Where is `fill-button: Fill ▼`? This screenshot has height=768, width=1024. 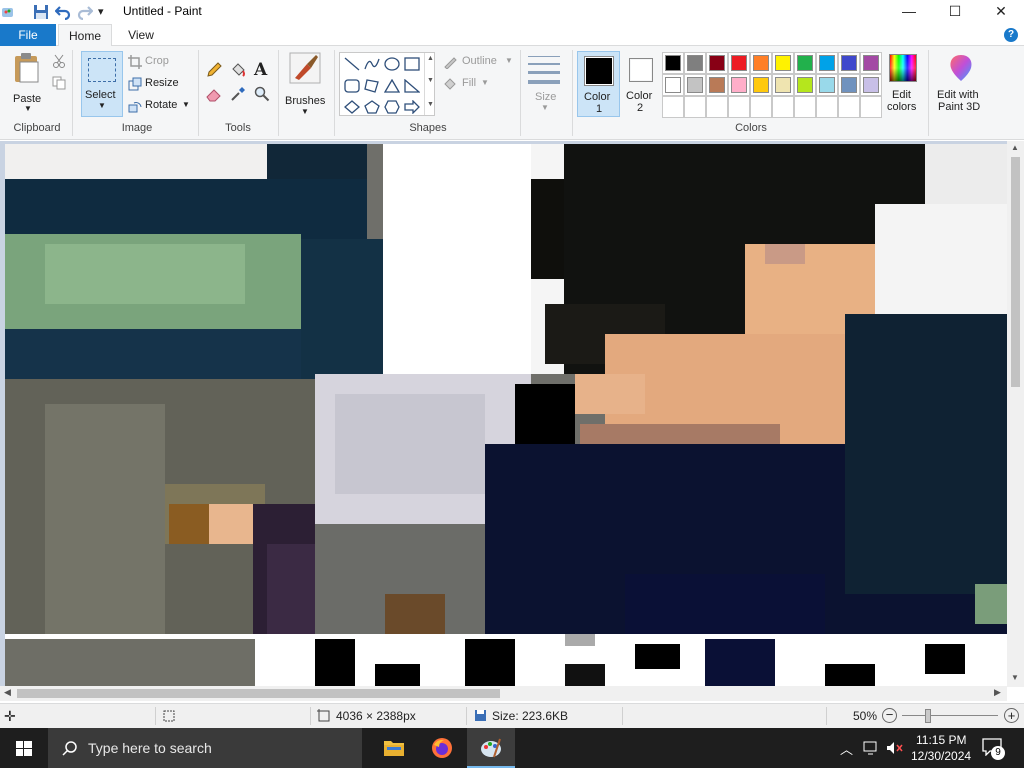 fill-button: Fill ▼ is located at coordinates (470, 84).